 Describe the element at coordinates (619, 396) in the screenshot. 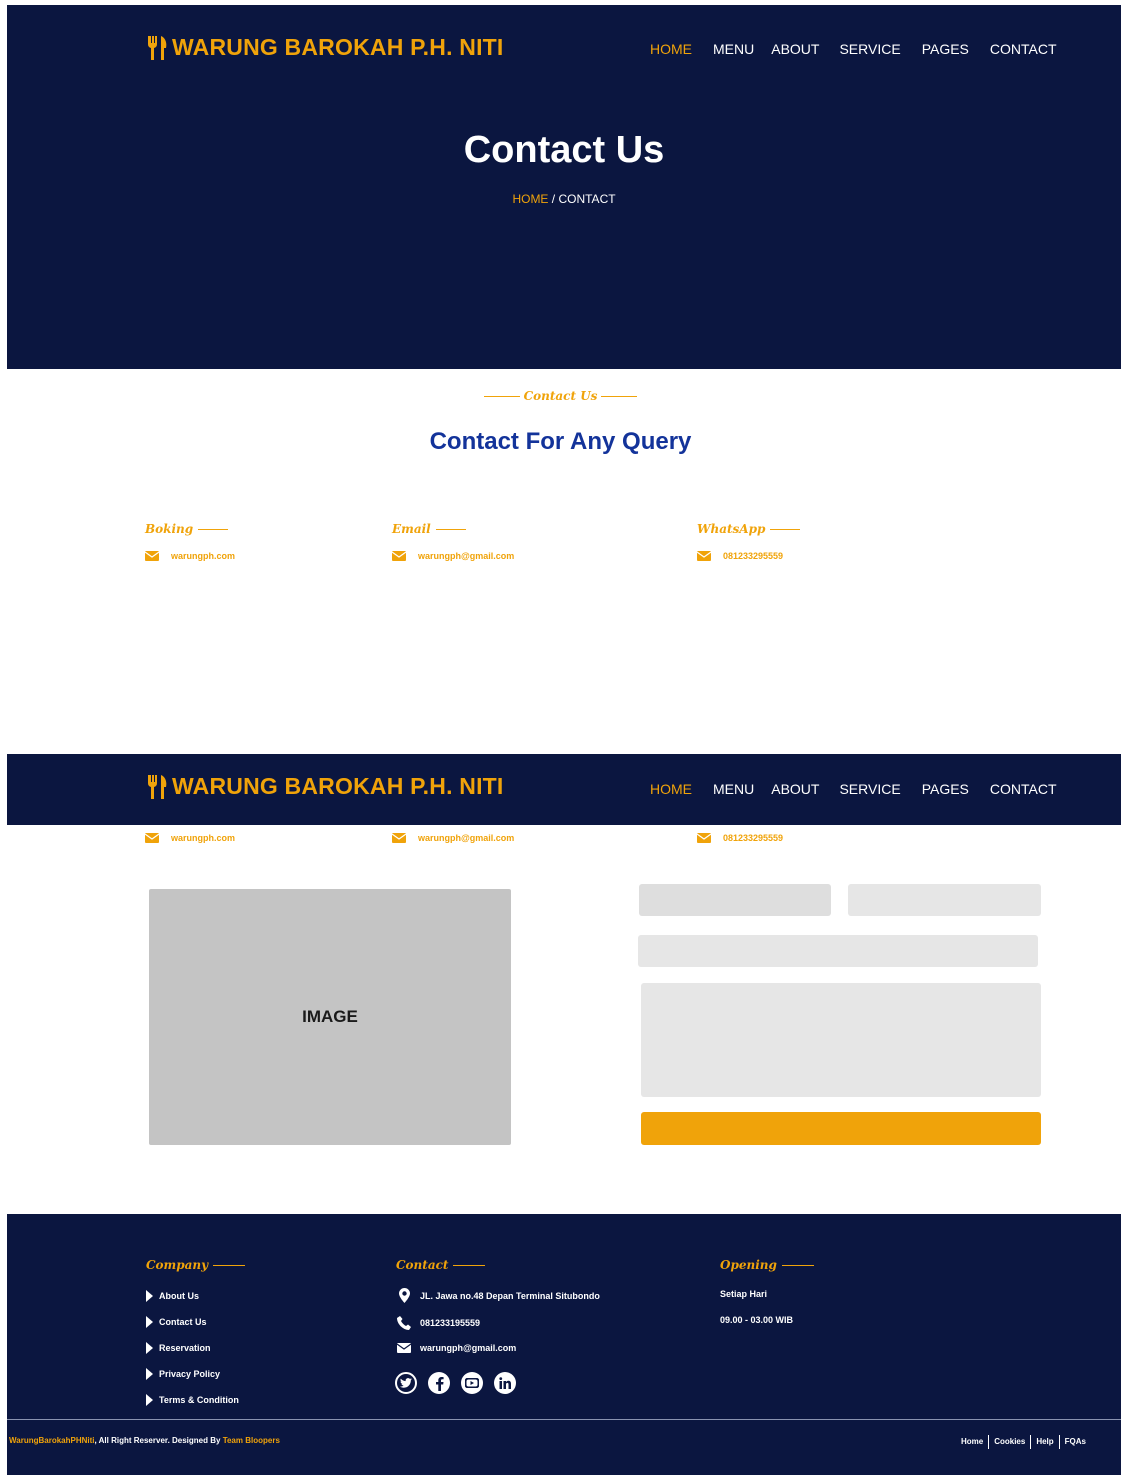

I see `kicker-line-right` at that location.